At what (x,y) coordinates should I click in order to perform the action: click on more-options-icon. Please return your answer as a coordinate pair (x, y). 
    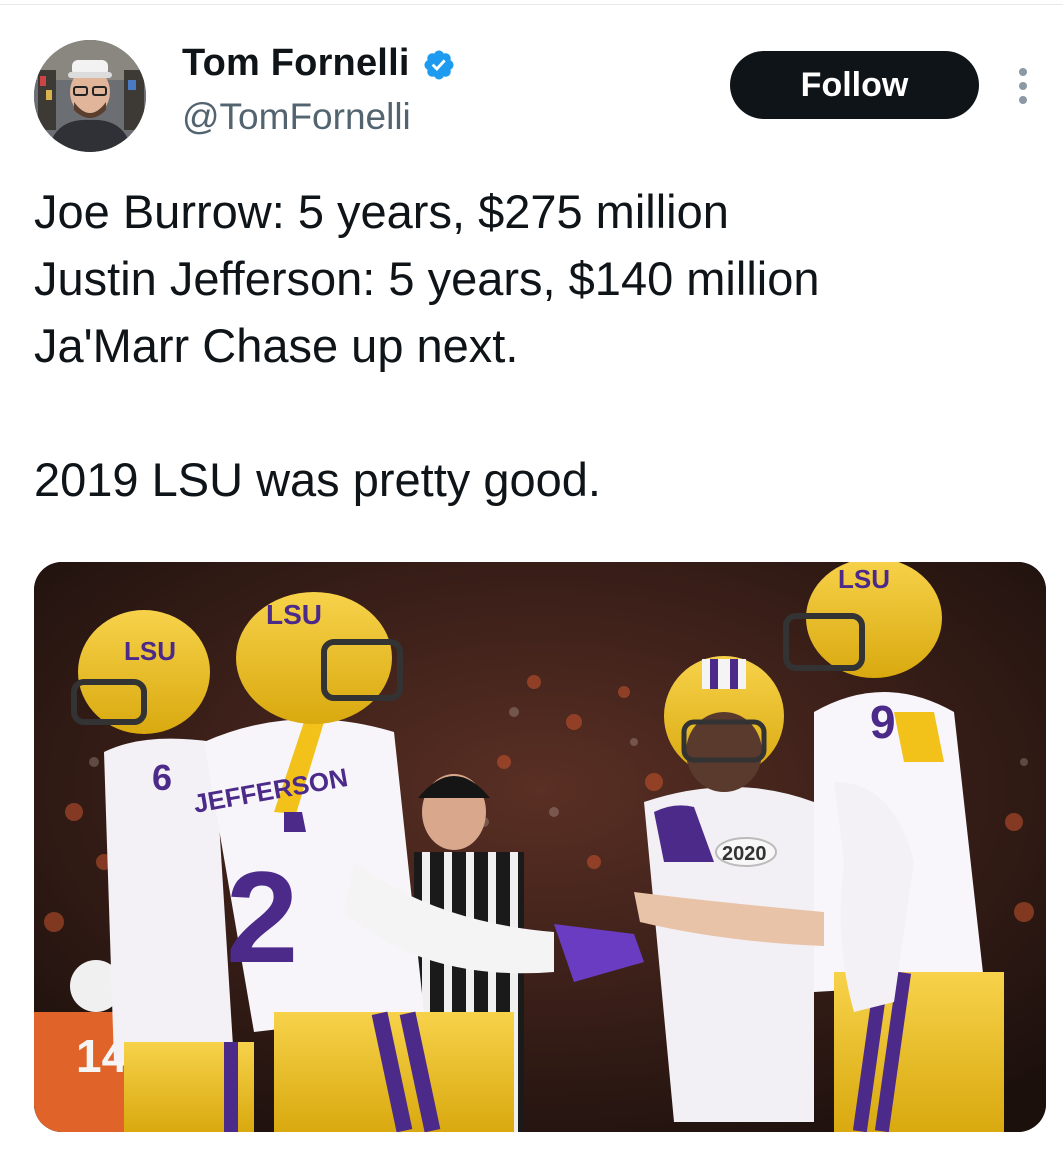
    Looking at the image, I should click on (1023, 86).